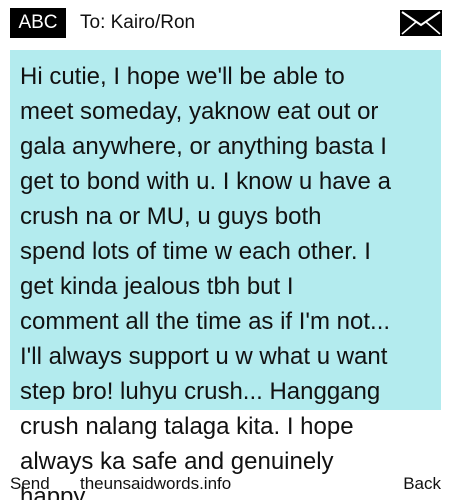 This screenshot has width=450, height=500. Describe the element at coordinates (421, 23) in the screenshot. I see `envelope-icon` at that location.